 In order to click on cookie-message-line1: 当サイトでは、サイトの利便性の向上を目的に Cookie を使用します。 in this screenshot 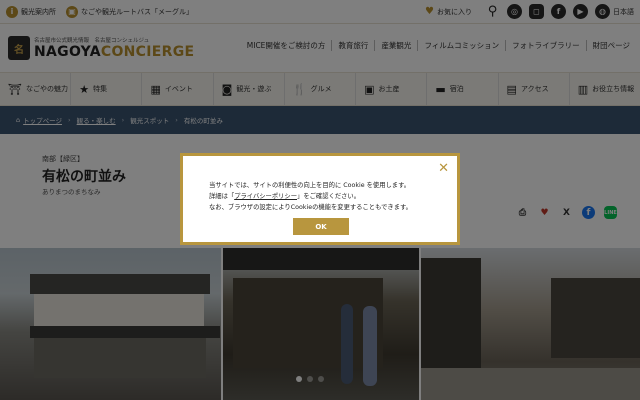, I will do `click(310, 185)`.